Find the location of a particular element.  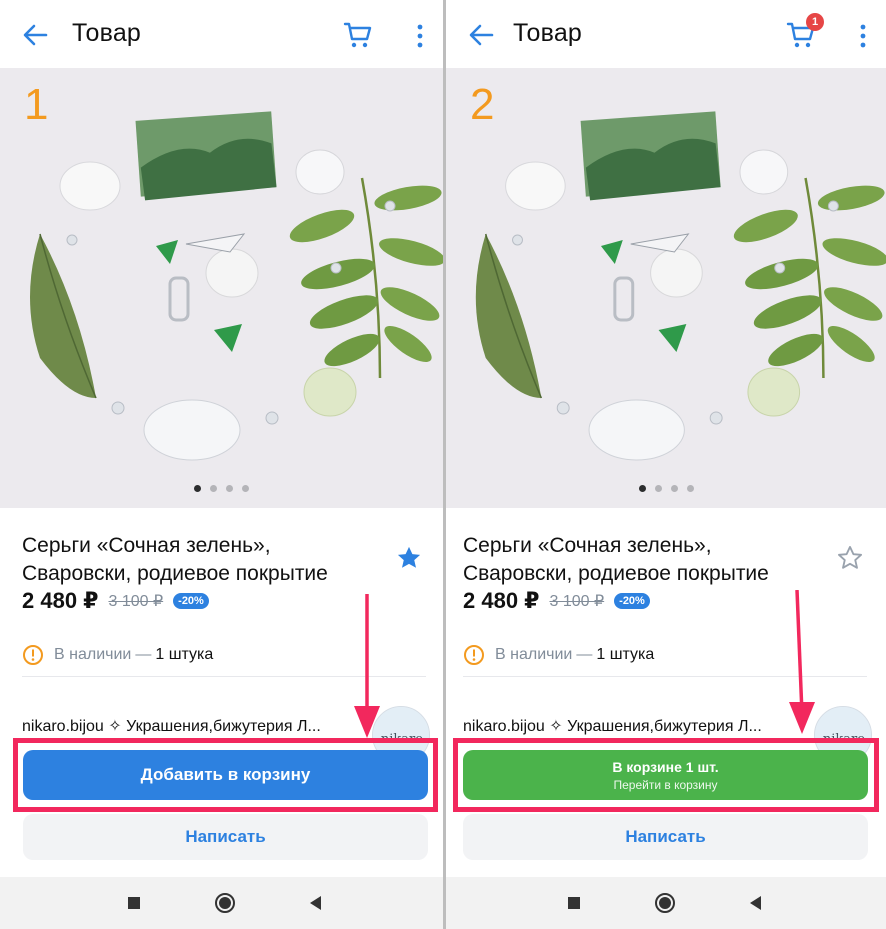

favorite-star-outline-icon is located at coordinates (850, 558).